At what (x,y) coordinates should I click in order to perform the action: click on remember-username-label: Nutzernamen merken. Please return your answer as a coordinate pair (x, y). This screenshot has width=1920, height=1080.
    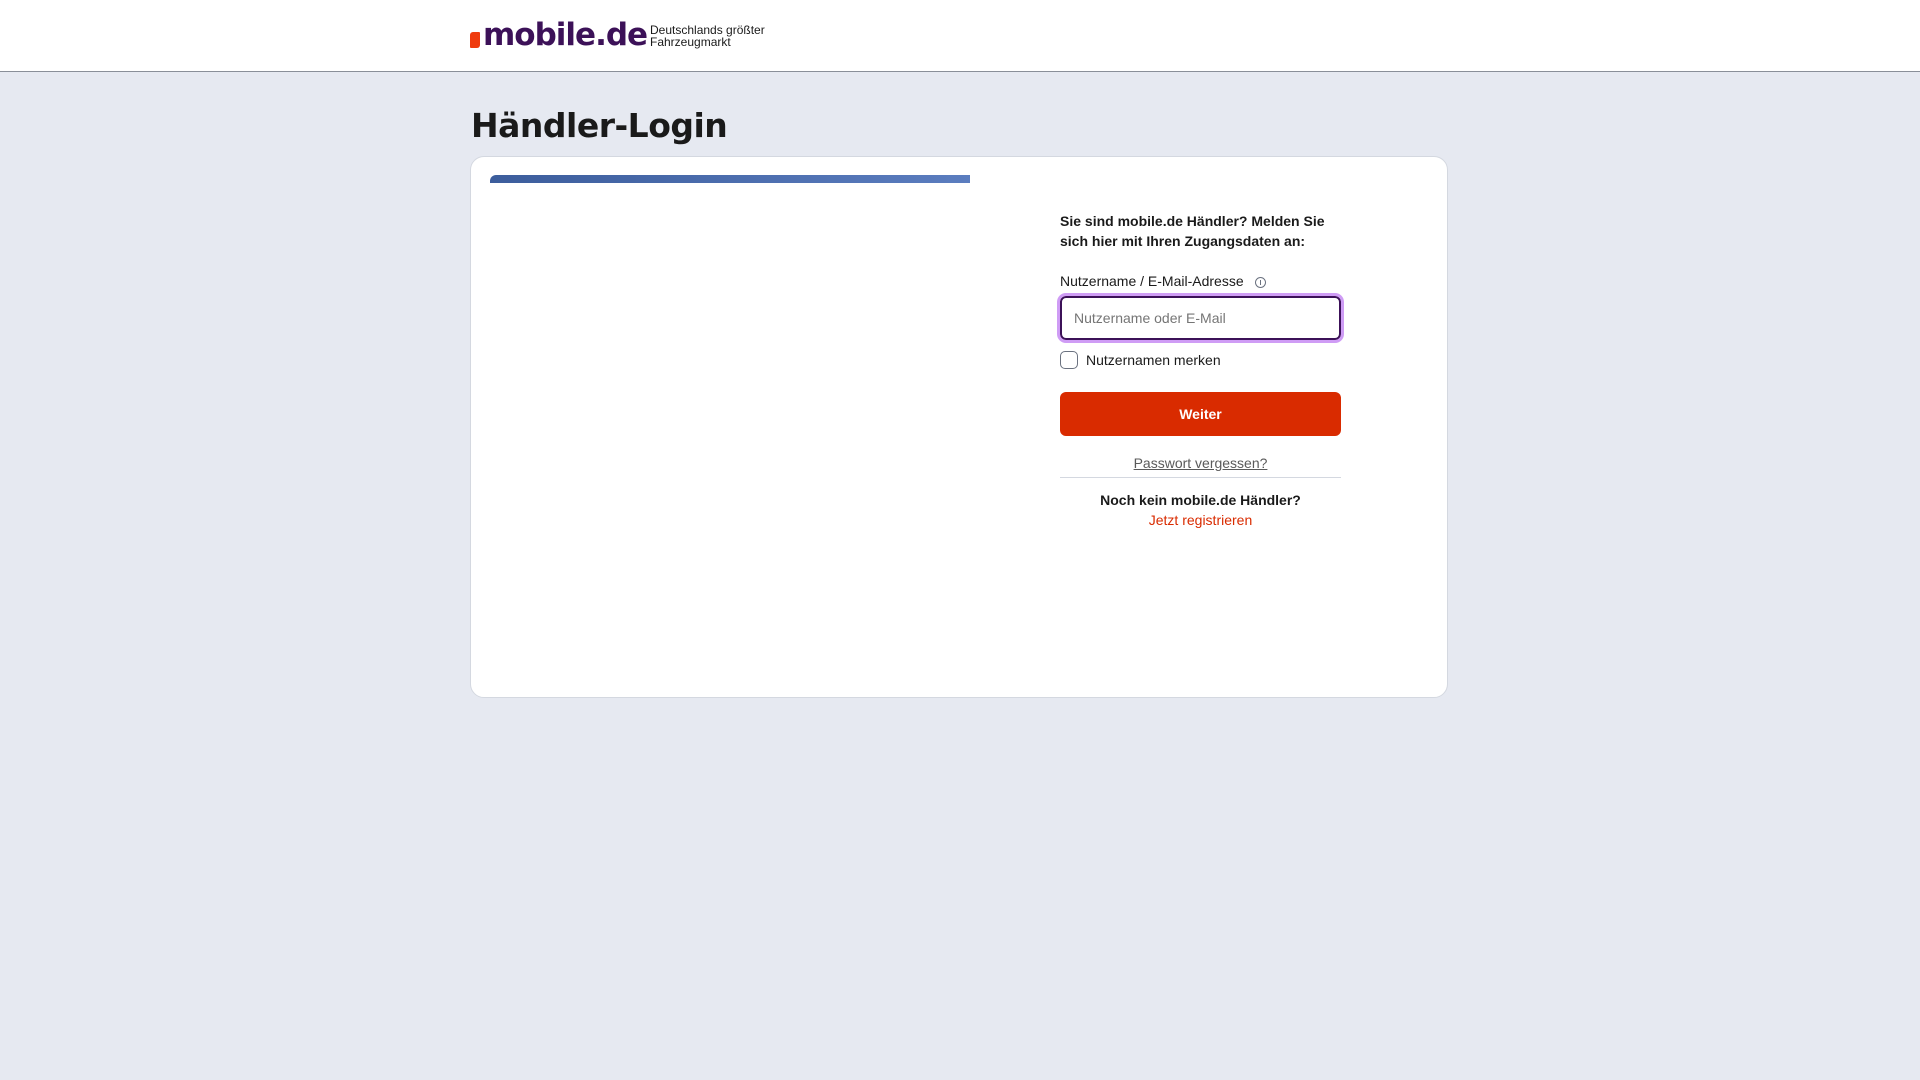
    Looking at the image, I should click on (1153, 360).